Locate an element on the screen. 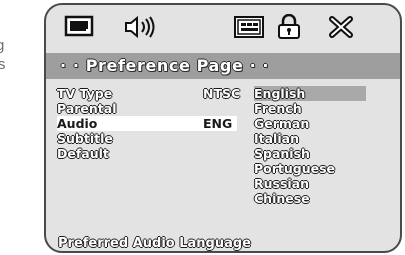 This screenshot has height=255, width=405. option-german: German is located at coordinates (310, 123).